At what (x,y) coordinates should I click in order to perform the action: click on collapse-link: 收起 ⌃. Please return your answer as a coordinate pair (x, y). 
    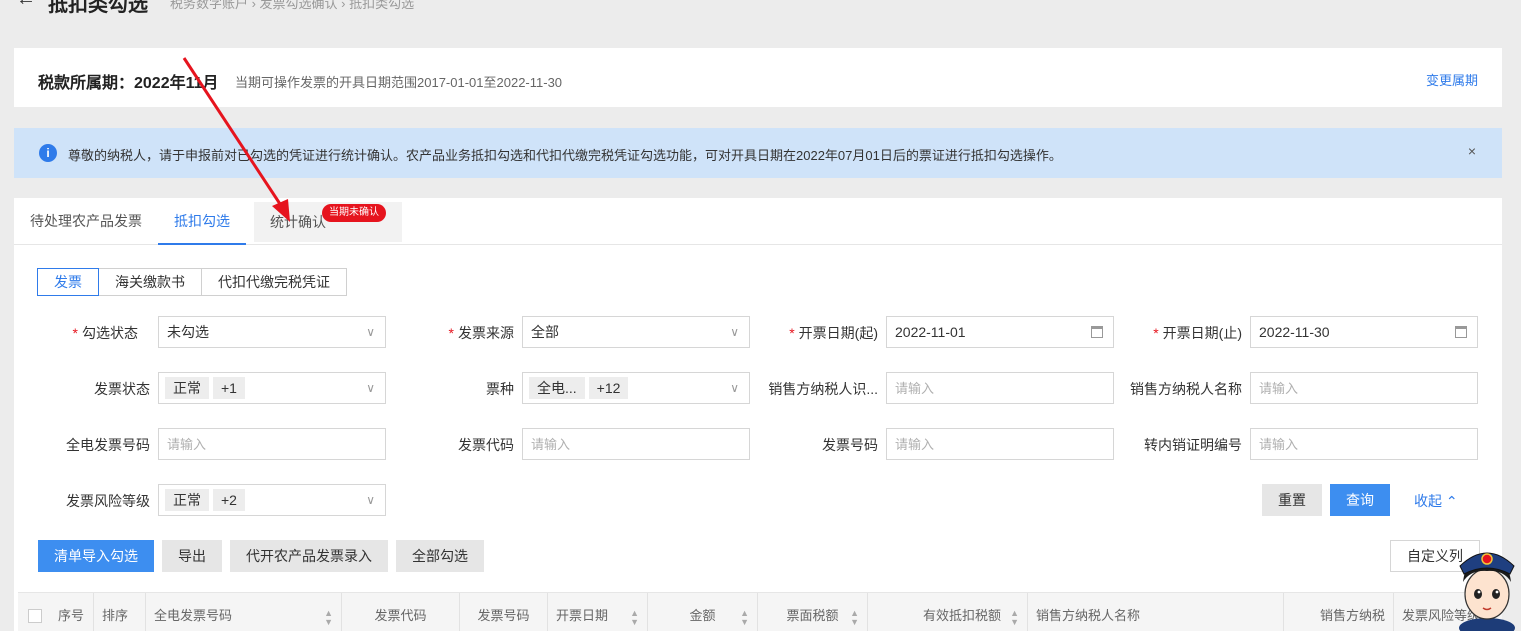
    Looking at the image, I should click on (1436, 501).